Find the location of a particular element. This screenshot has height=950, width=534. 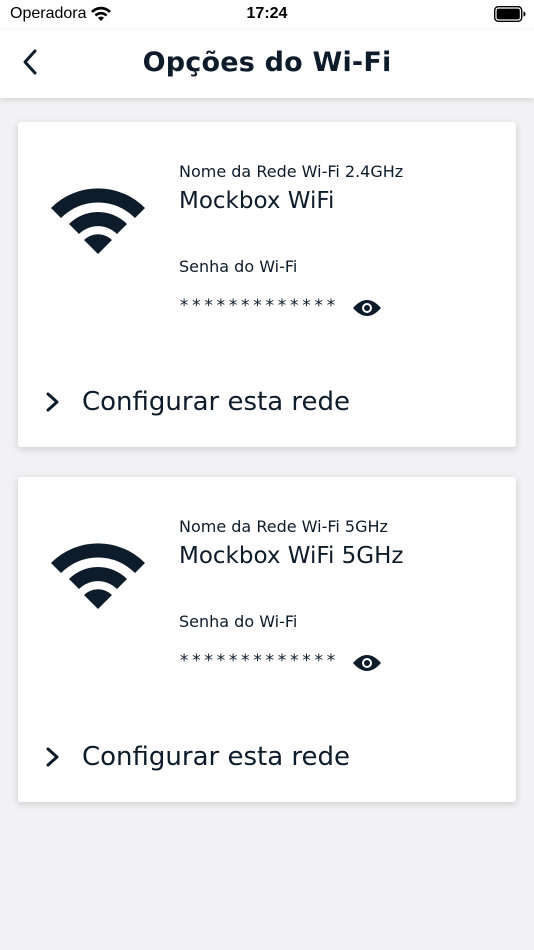

battery-icon is located at coordinates (510, 14).